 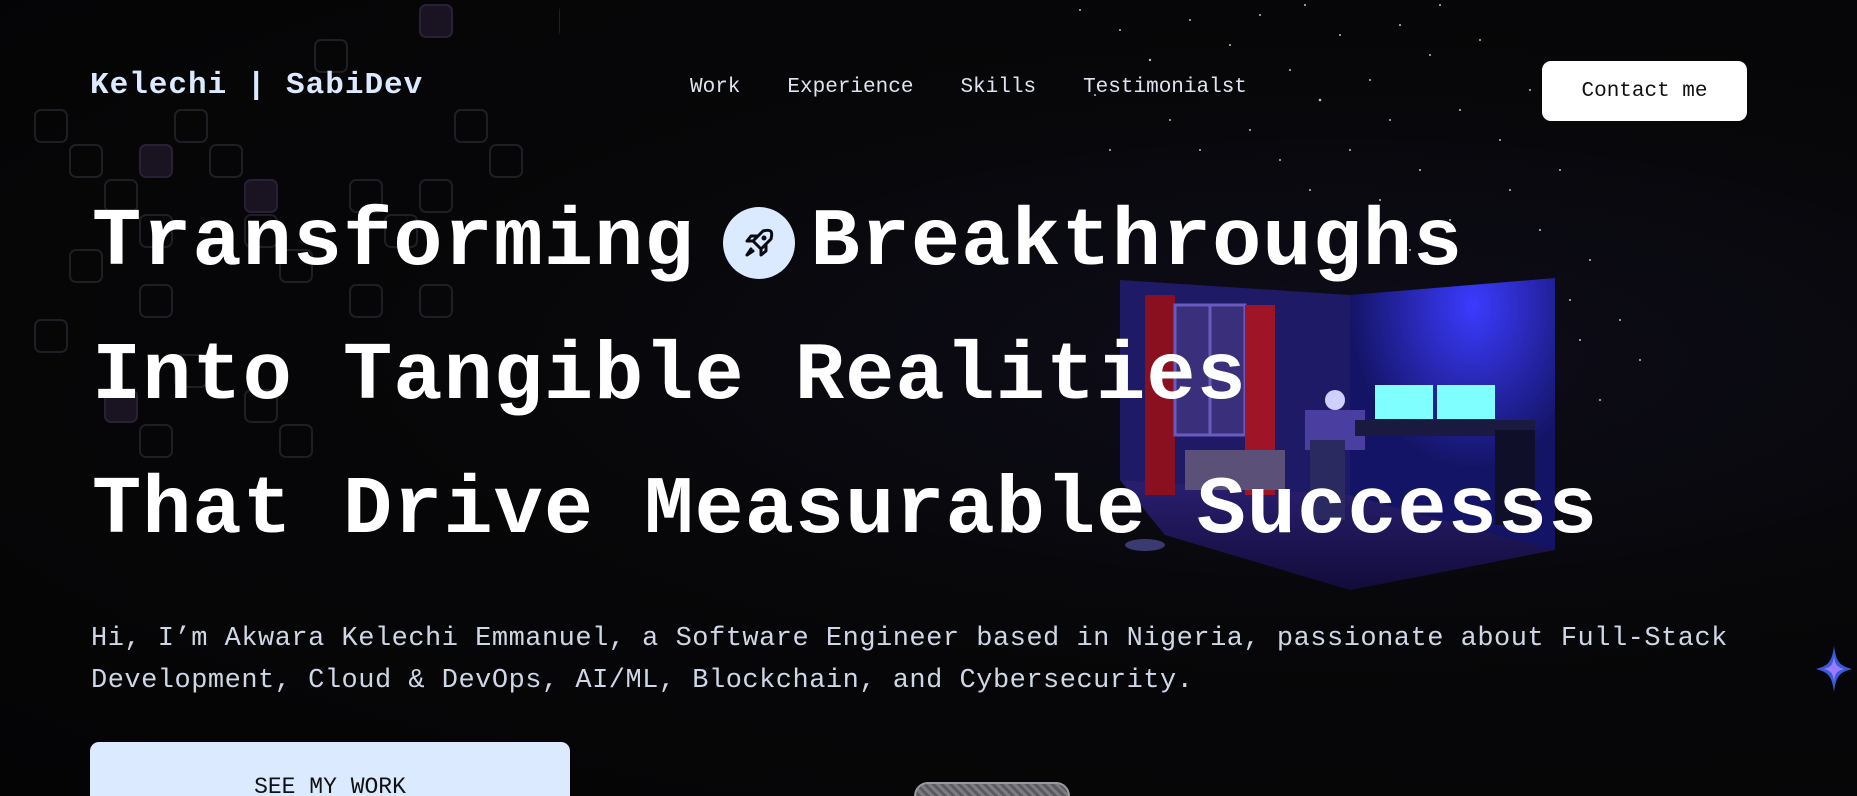 I want to click on nav-item-skills: Skills, so click(x=998, y=87).